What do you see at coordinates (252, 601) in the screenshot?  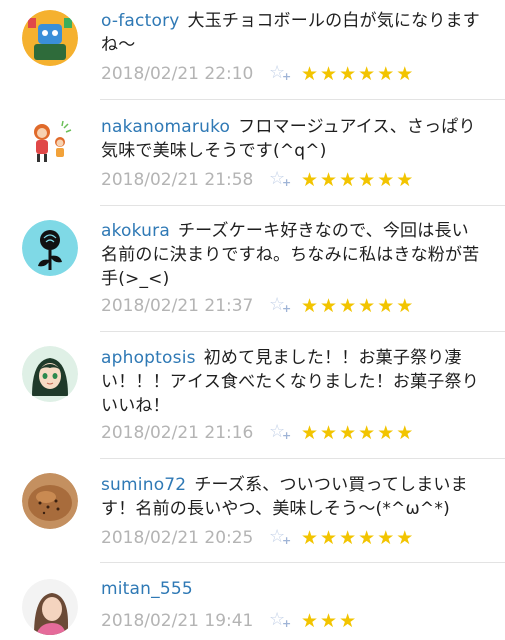 I see `comment-item: mitan_555 2018/02/21 19:41 ☆ + ★ ★ ★` at bounding box center [252, 601].